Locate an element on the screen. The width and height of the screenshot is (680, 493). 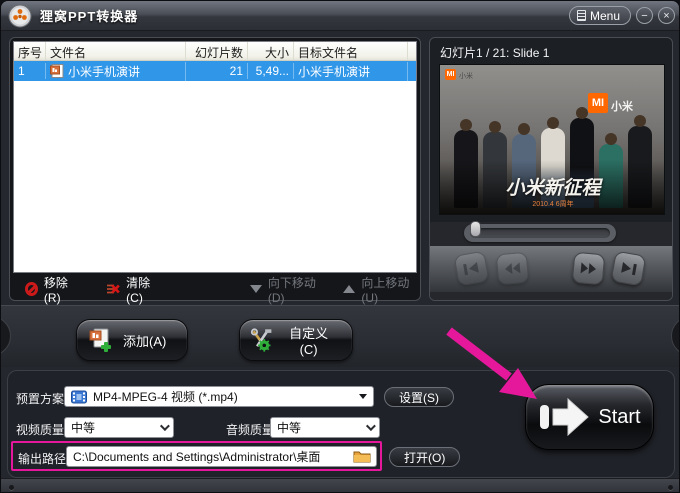
browse-folder-button is located at coordinates (362, 456).